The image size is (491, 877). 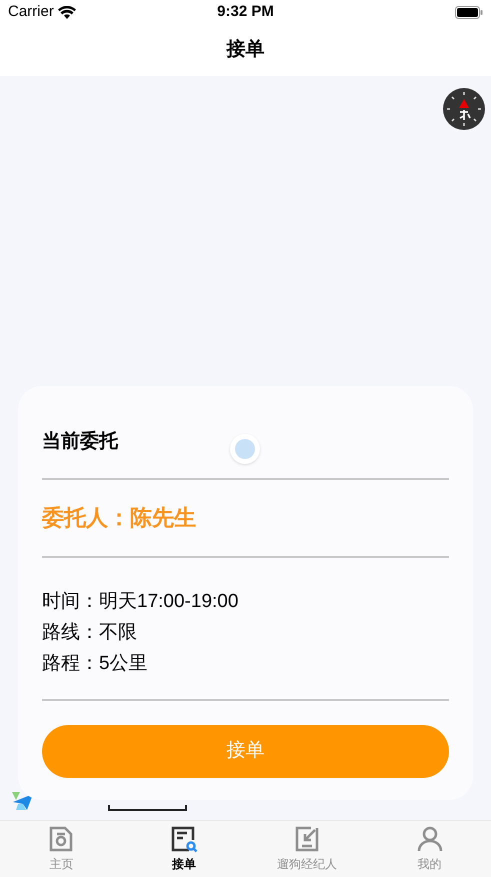 What do you see at coordinates (80, 442) in the screenshot?
I see `card-title: 当前委托` at bounding box center [80, 442].